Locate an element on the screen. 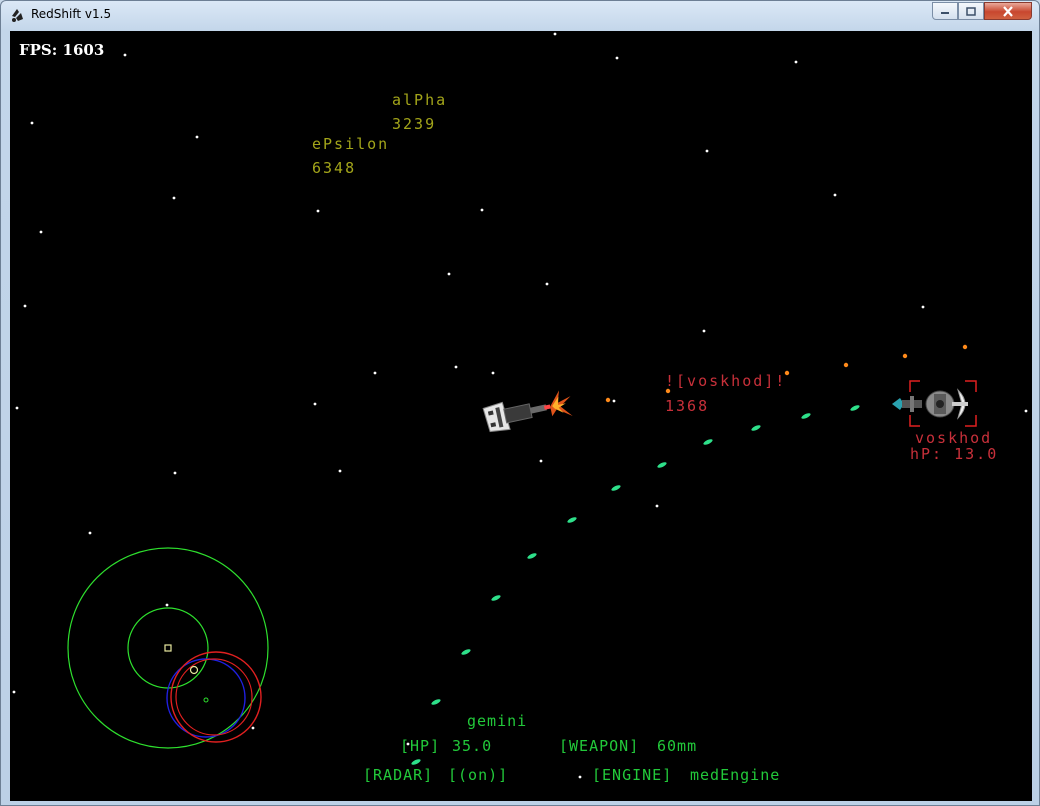  engine-label: [ENGINE] is located at coordinates (632, 775).